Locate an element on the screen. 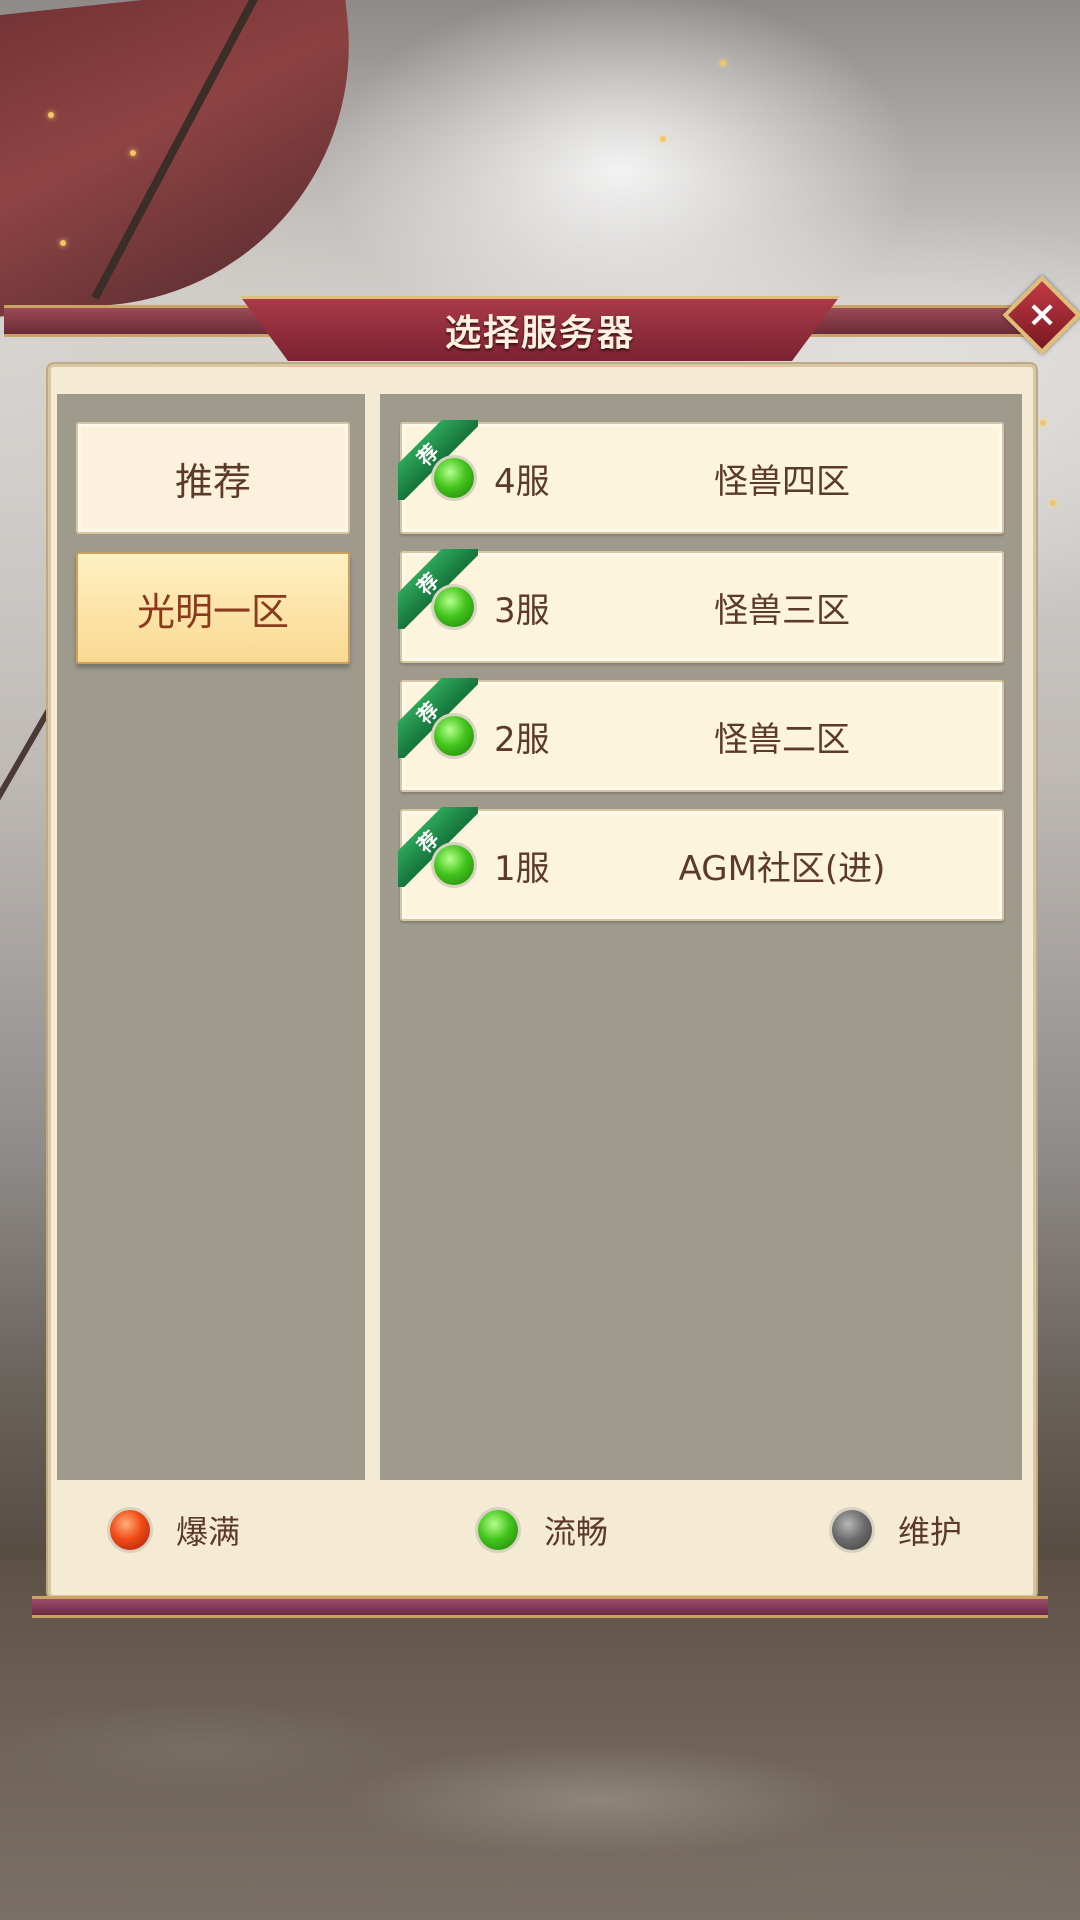  server-number: 4服 is located at coordinates (522, 482).